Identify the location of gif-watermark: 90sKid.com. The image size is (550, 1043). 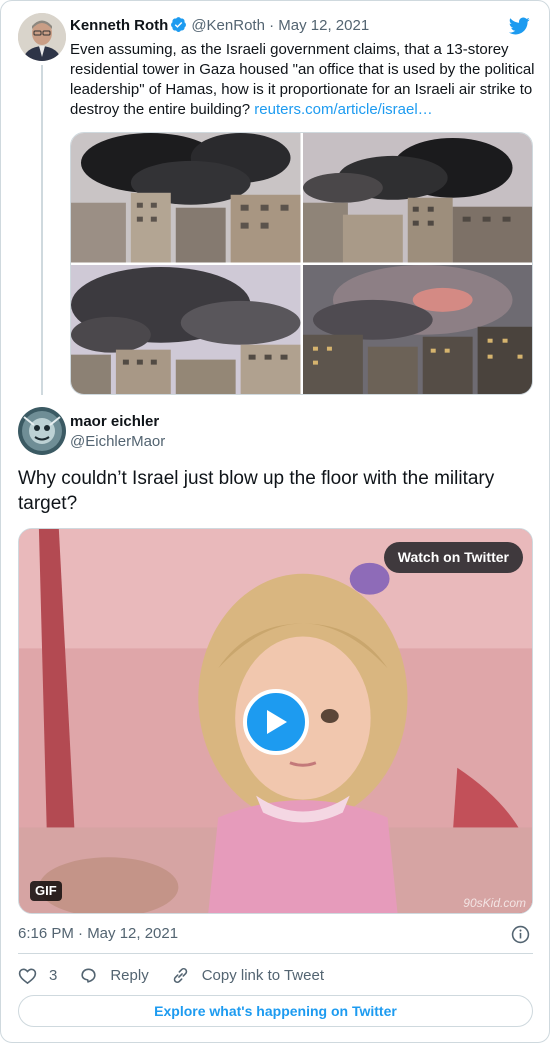
(494, 903).